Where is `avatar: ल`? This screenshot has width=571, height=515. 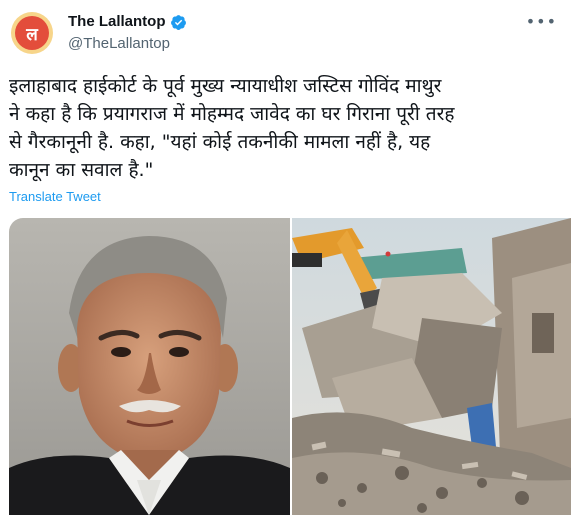 avatar: ल is located at coordinates (32, 33).